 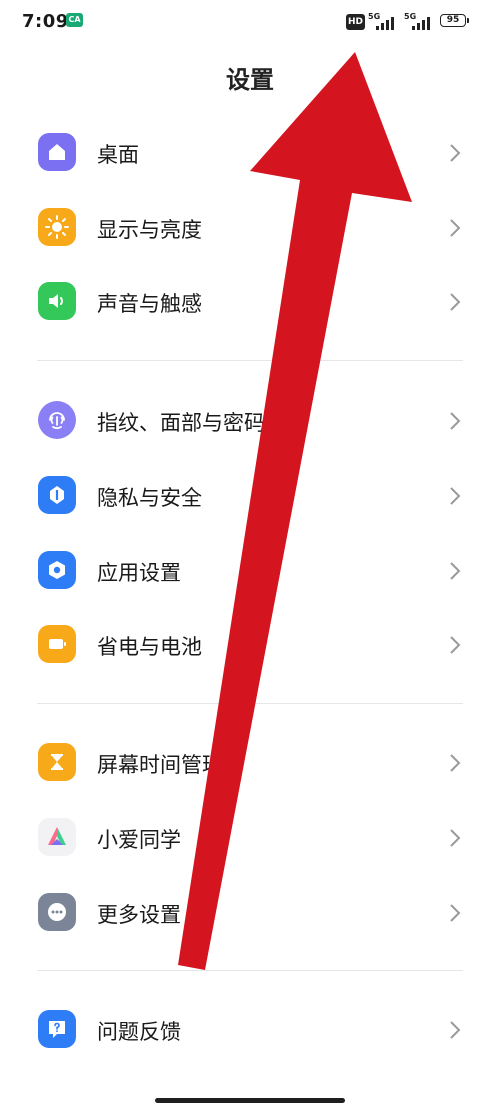 I want to click on status-time: 7:09, so click(x=45, y=21).